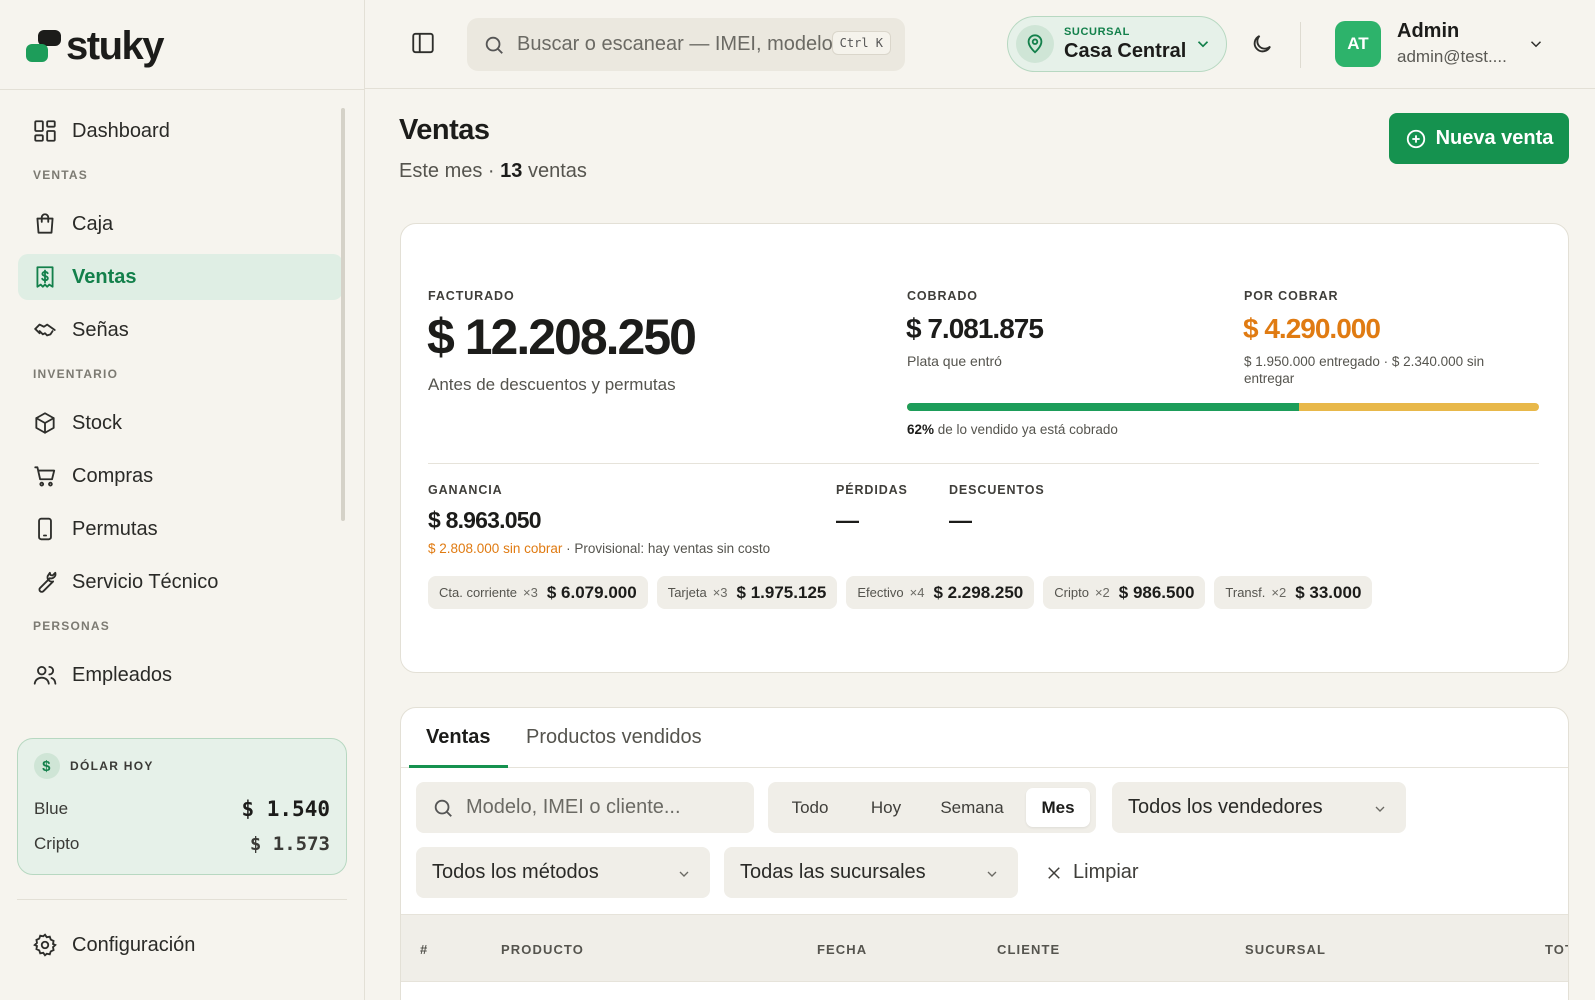  What do you see at coordinates (45, 423) in the screenshot?
I see `box-icon` at bounding box center [45, 423].